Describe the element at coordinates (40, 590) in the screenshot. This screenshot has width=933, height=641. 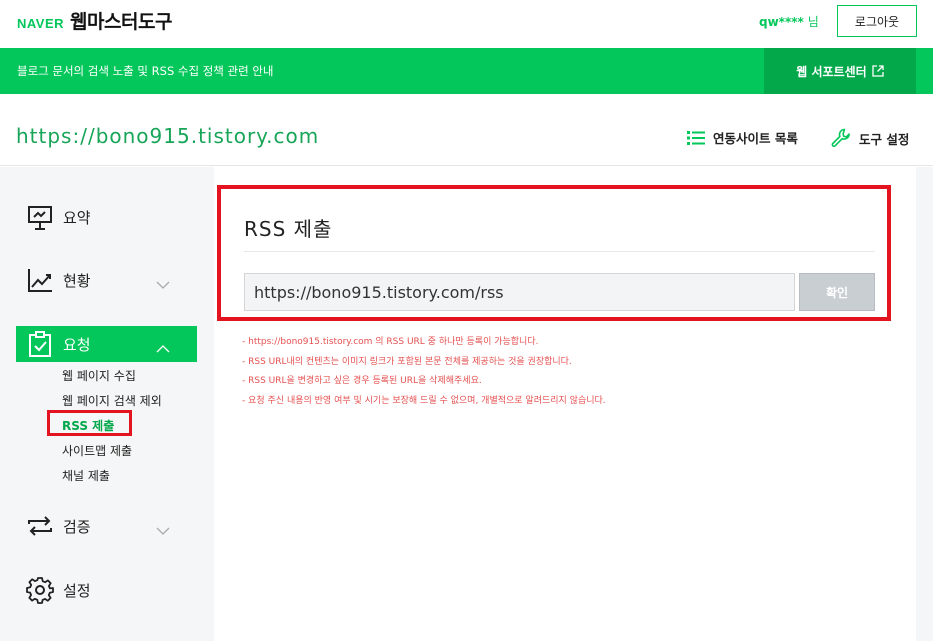
I see `gear-icon` at that location.